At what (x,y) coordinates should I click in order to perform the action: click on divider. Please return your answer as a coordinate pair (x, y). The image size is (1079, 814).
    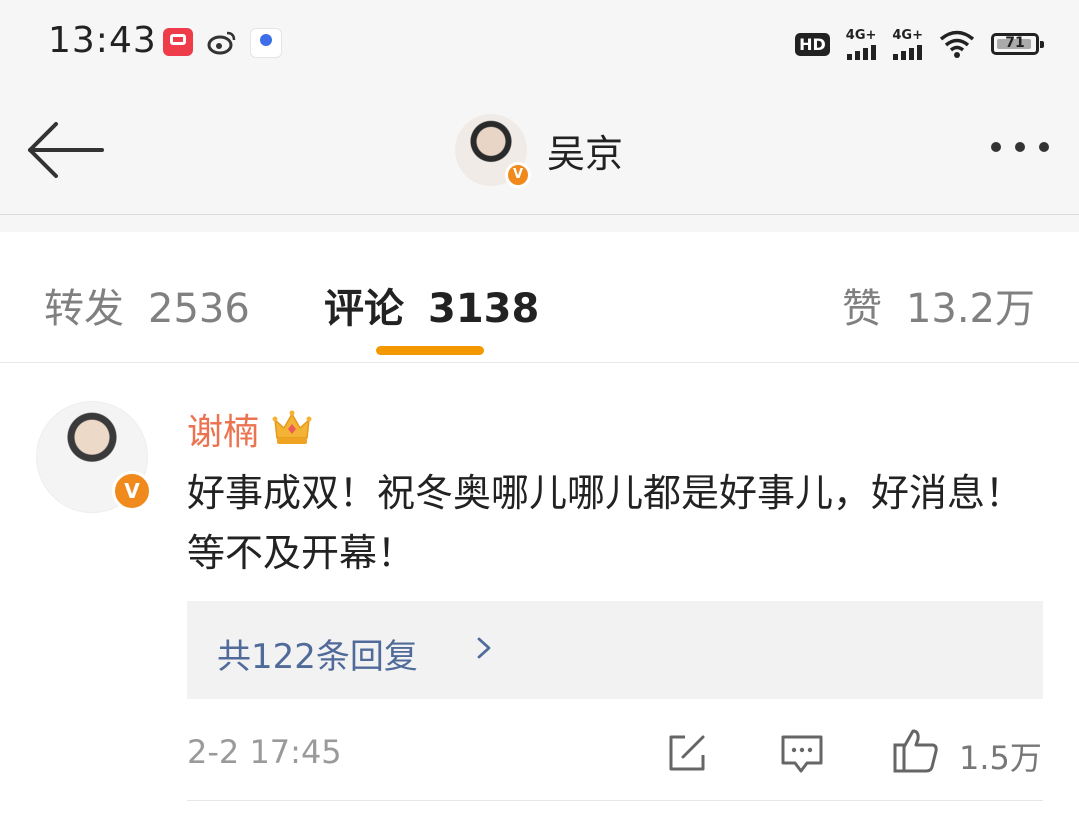
    Looking at the image, I should click on (615, 800).